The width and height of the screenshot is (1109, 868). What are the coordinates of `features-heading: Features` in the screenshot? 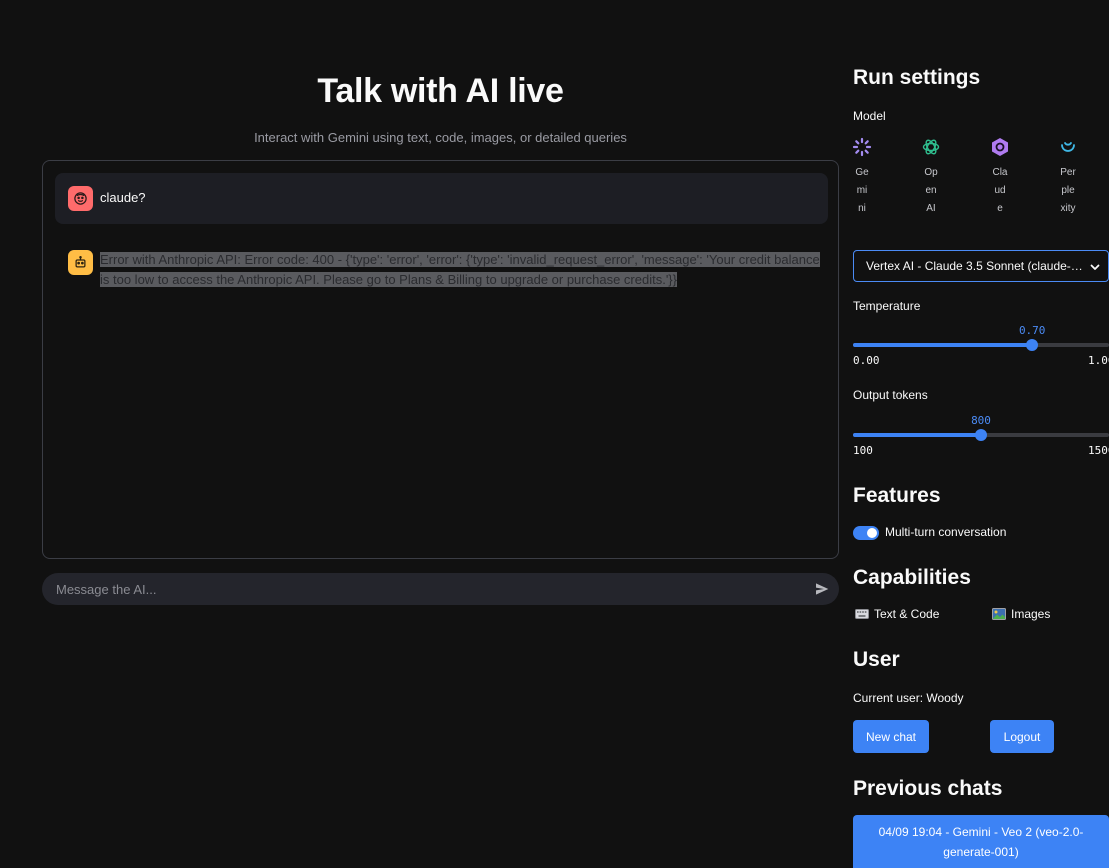 It's located at (897, 495).